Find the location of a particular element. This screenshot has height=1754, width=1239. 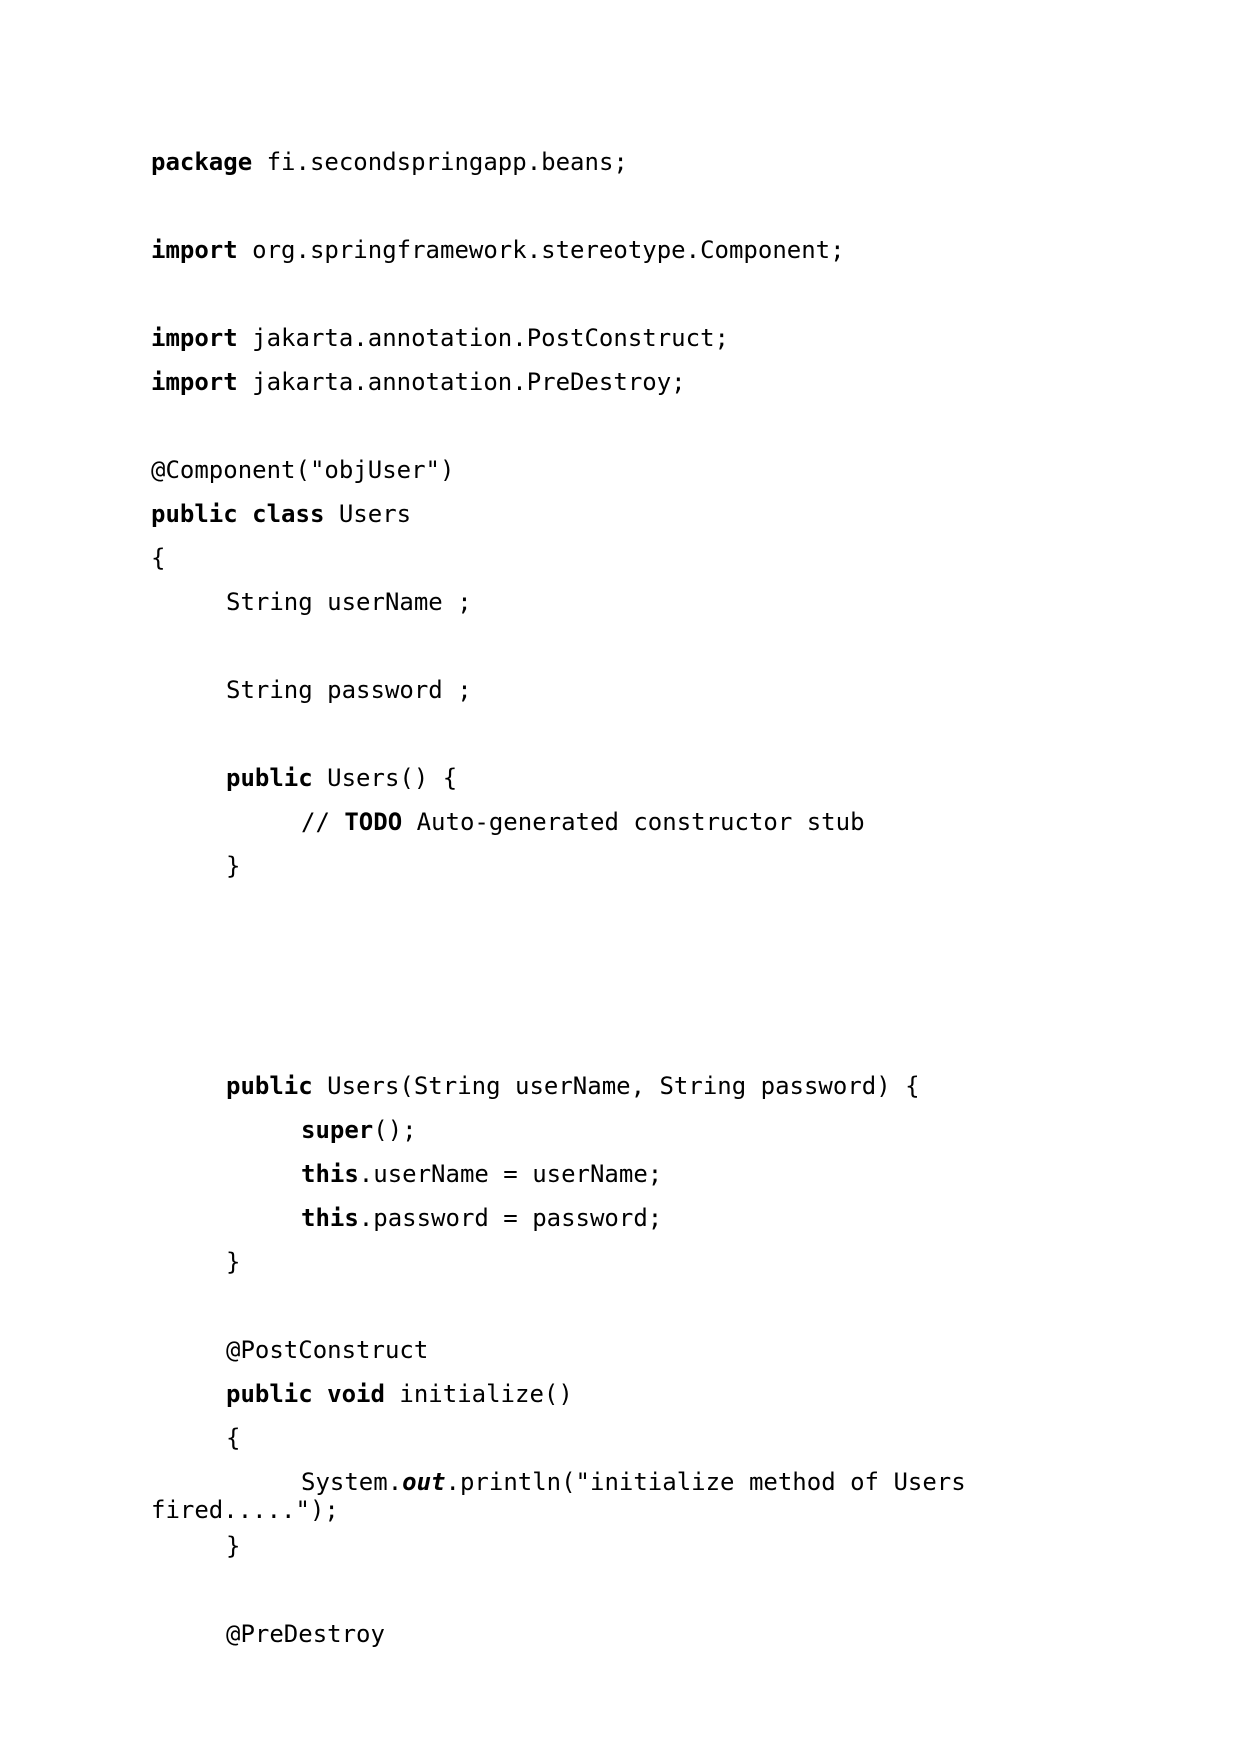

import-path: jakarta.annotation.PostConstruct; is located at coordinates (483, 338).